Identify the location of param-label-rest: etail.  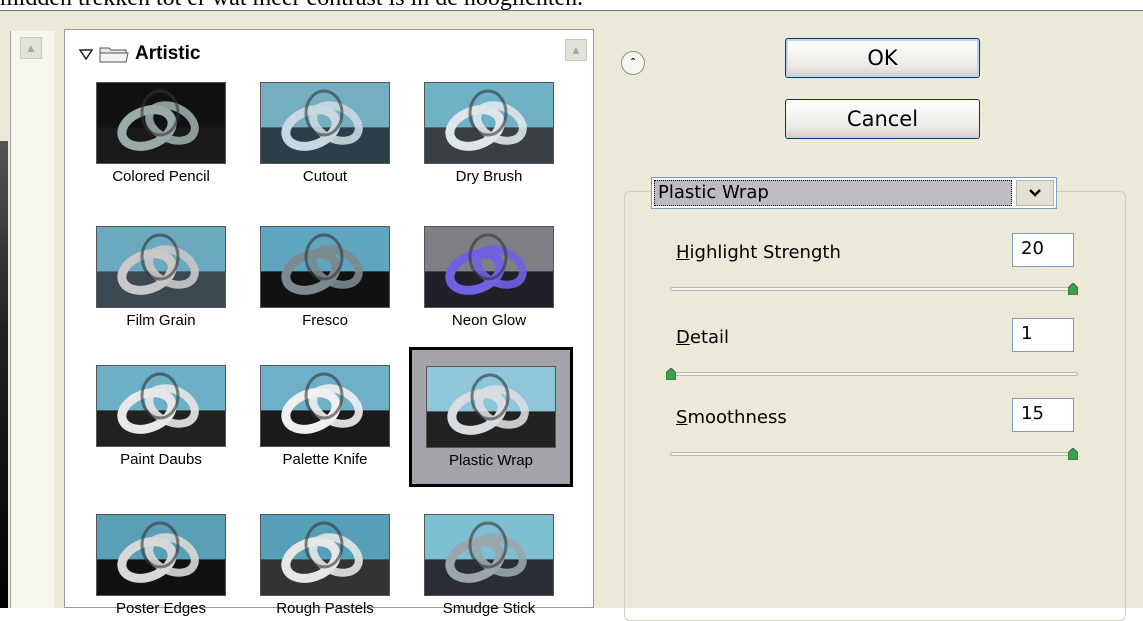
(709, 337).